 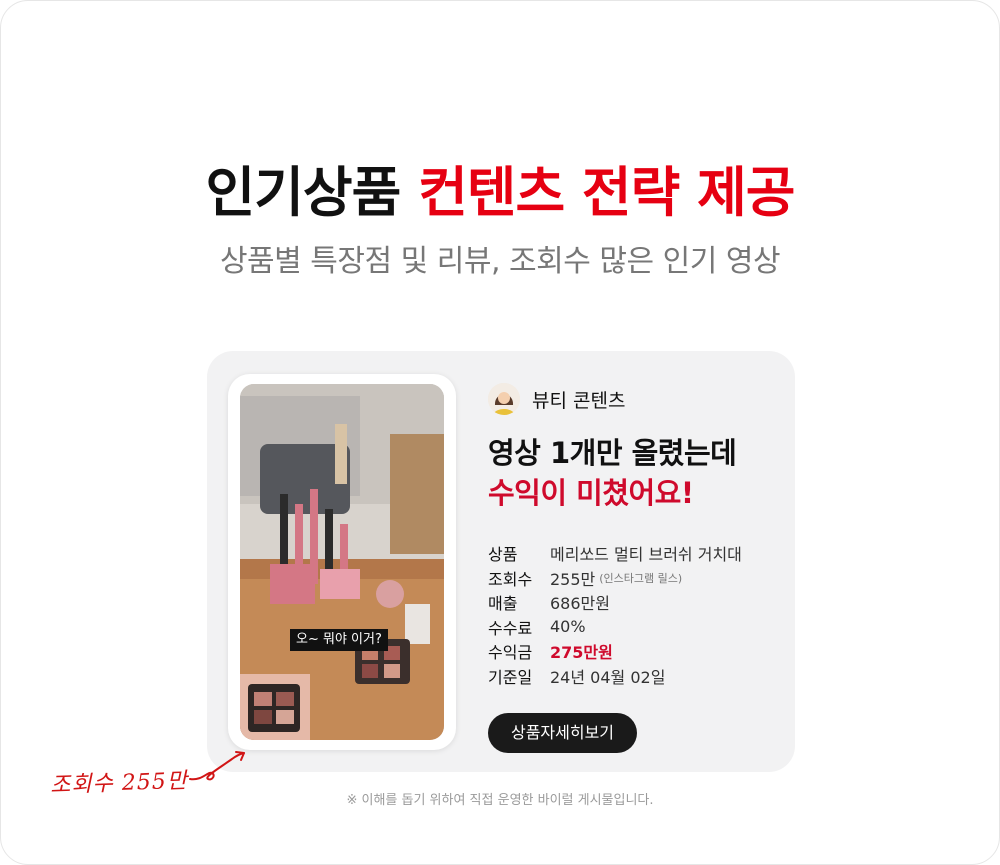 What do you see at coordinates (612, 473) in the screenshot?
I see `card-title: 영상 1개만 올렸는데 수익이 미쳤어요!` at bounding box center [612, 473].